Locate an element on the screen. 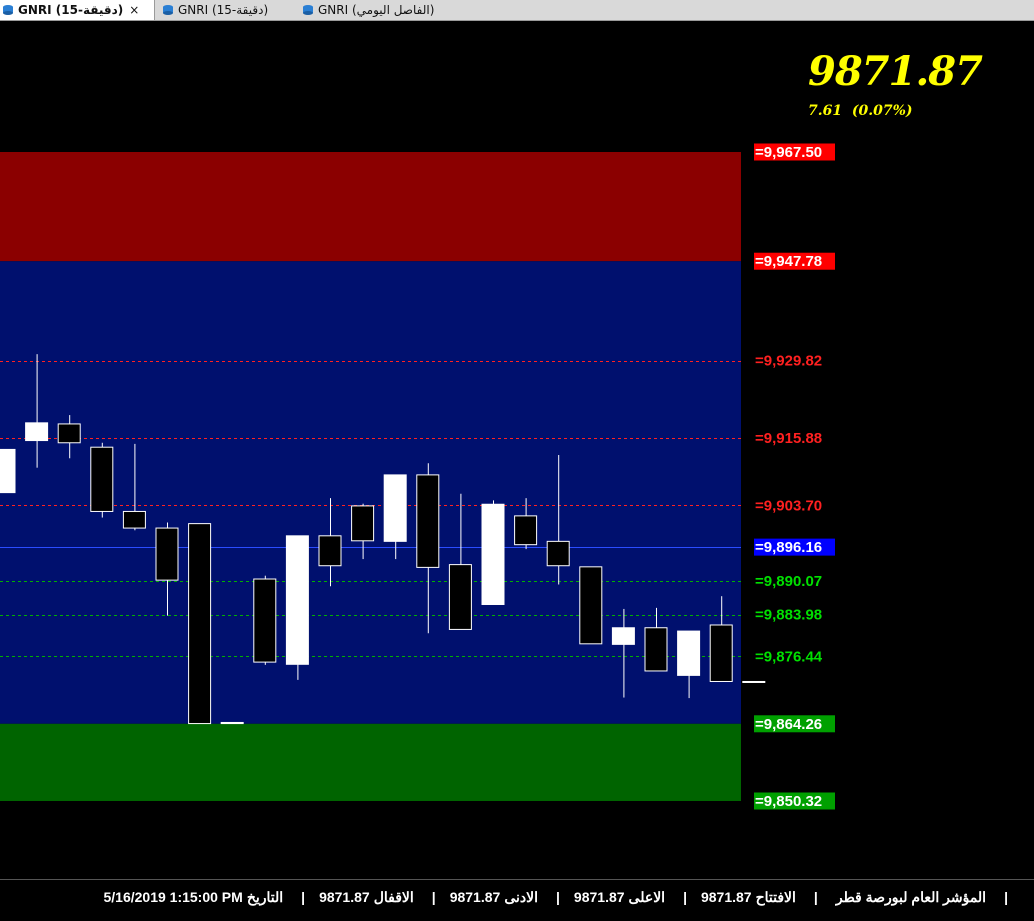  level-label: =9,915.88 is located at coordinates (788, 438).